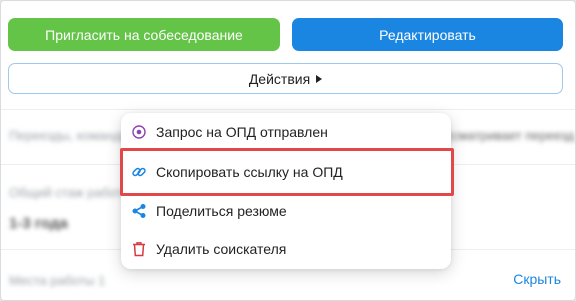 Image resolution: width=576 pixels, height=301 pixels. Describe the element at coordinates (139, 211) in the screenshot. I see `share-icon` at that location.